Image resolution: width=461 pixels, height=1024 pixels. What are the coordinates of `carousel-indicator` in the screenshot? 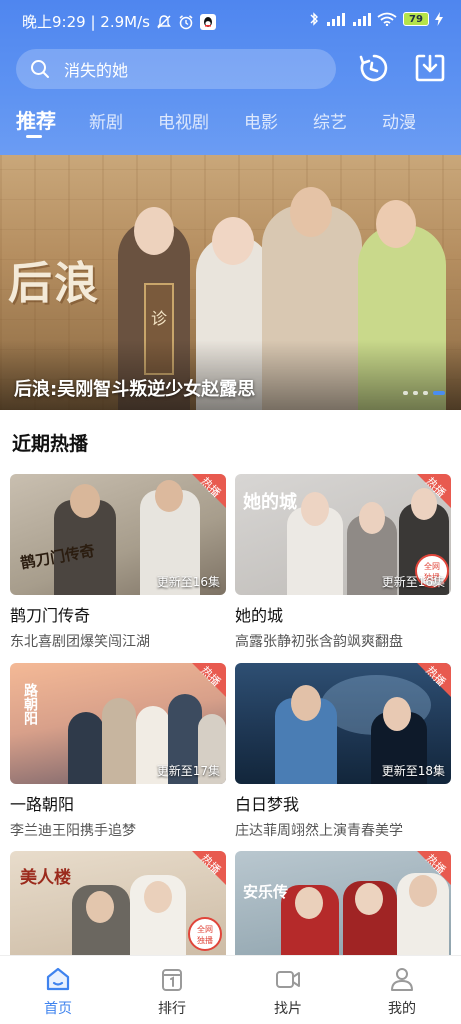 It's located at (424, 393).